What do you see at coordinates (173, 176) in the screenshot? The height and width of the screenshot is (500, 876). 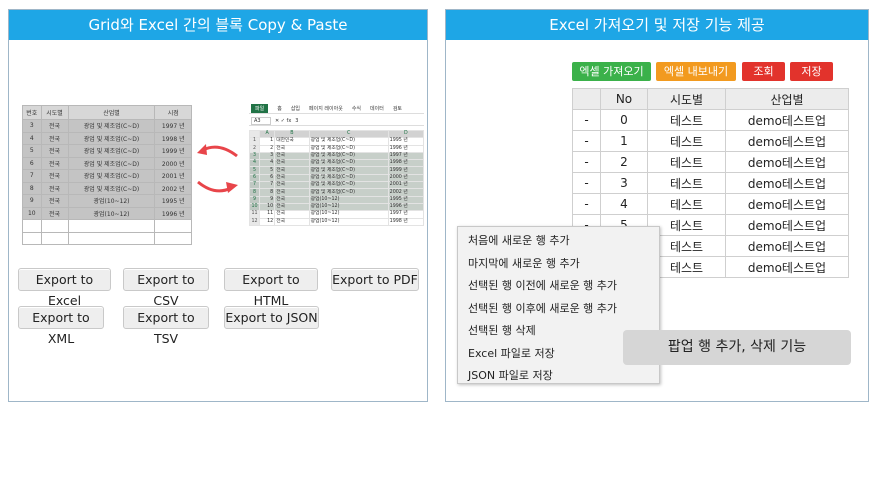 I see `mini-grid-cell: 2001 년` at bounding box center [173, 176].